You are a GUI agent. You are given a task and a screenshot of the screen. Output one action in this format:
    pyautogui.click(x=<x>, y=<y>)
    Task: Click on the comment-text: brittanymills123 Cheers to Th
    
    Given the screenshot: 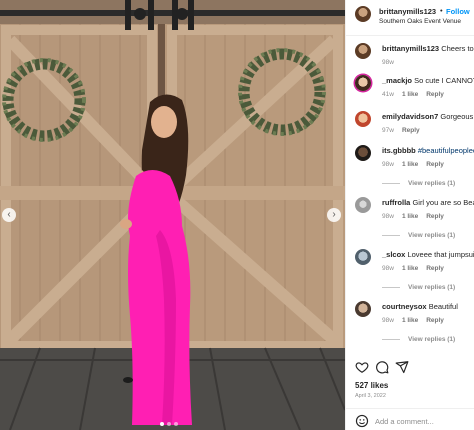 What is the action you would take?
    pyautogui.click(x=428, y=48)
    